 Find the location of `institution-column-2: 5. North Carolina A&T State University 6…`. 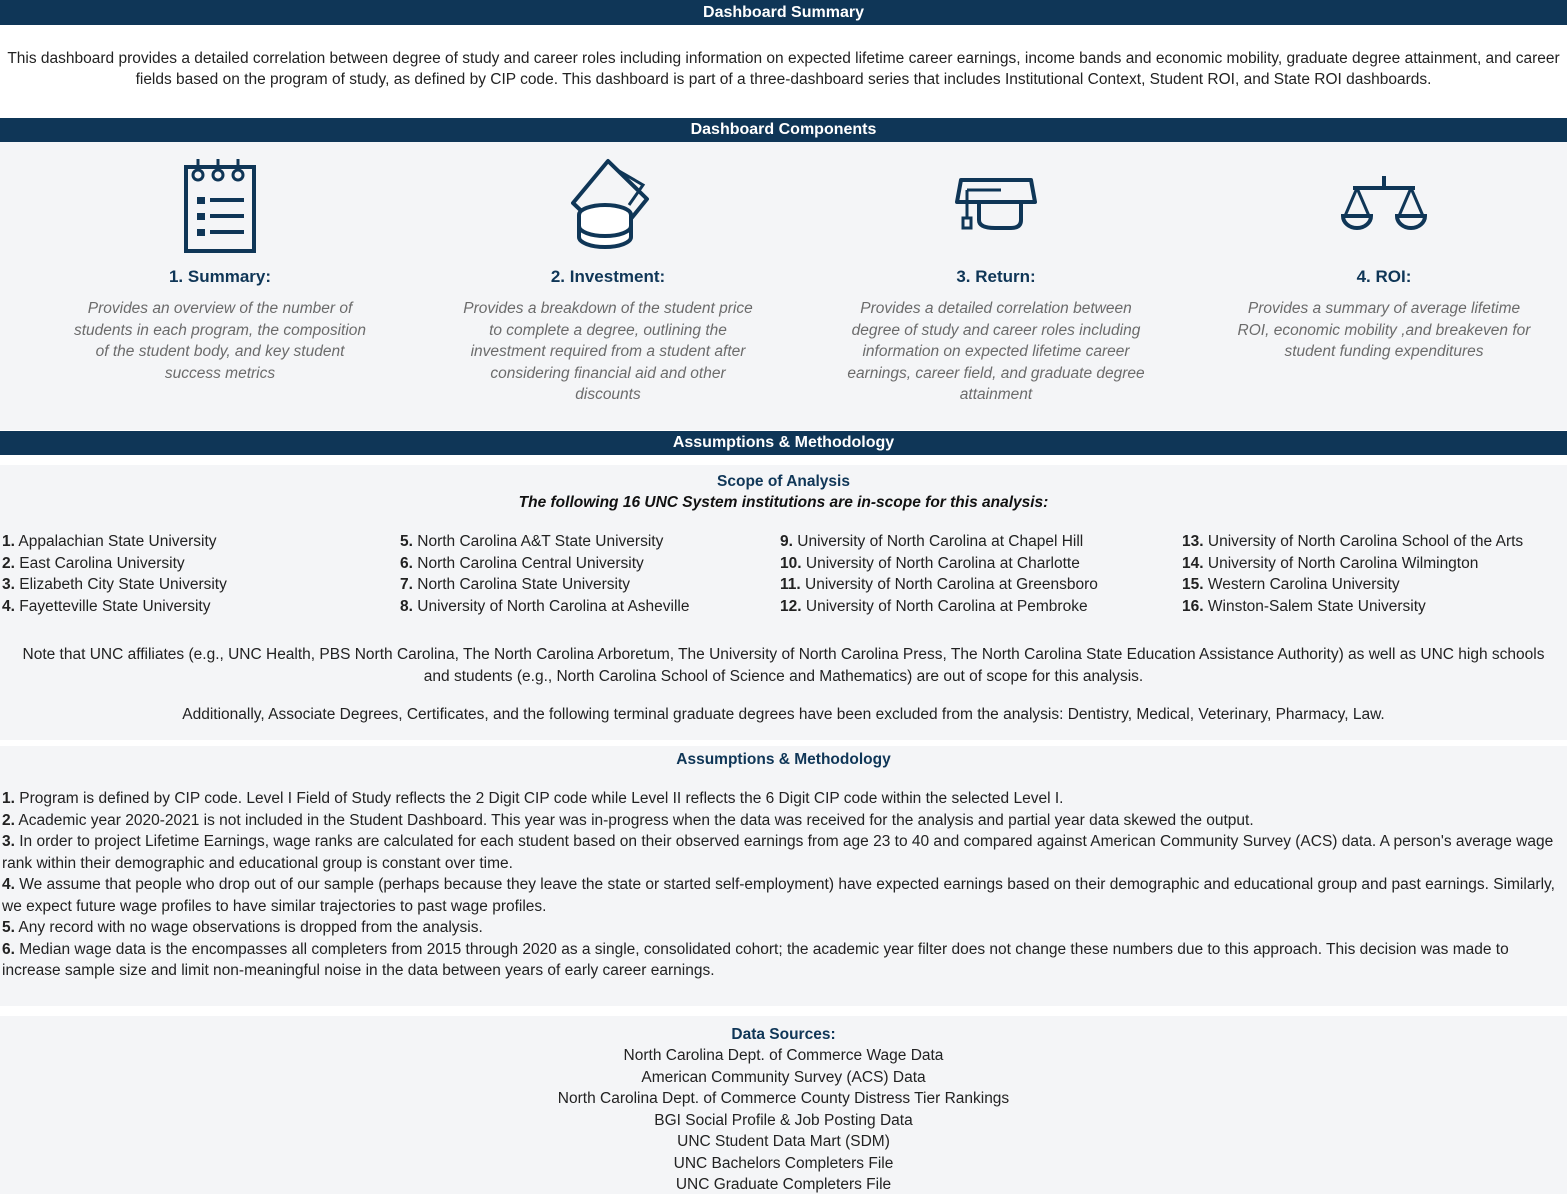

institution-column-2: 5. North Carolina A&T State University 6… is located at coordinates (544, 574).